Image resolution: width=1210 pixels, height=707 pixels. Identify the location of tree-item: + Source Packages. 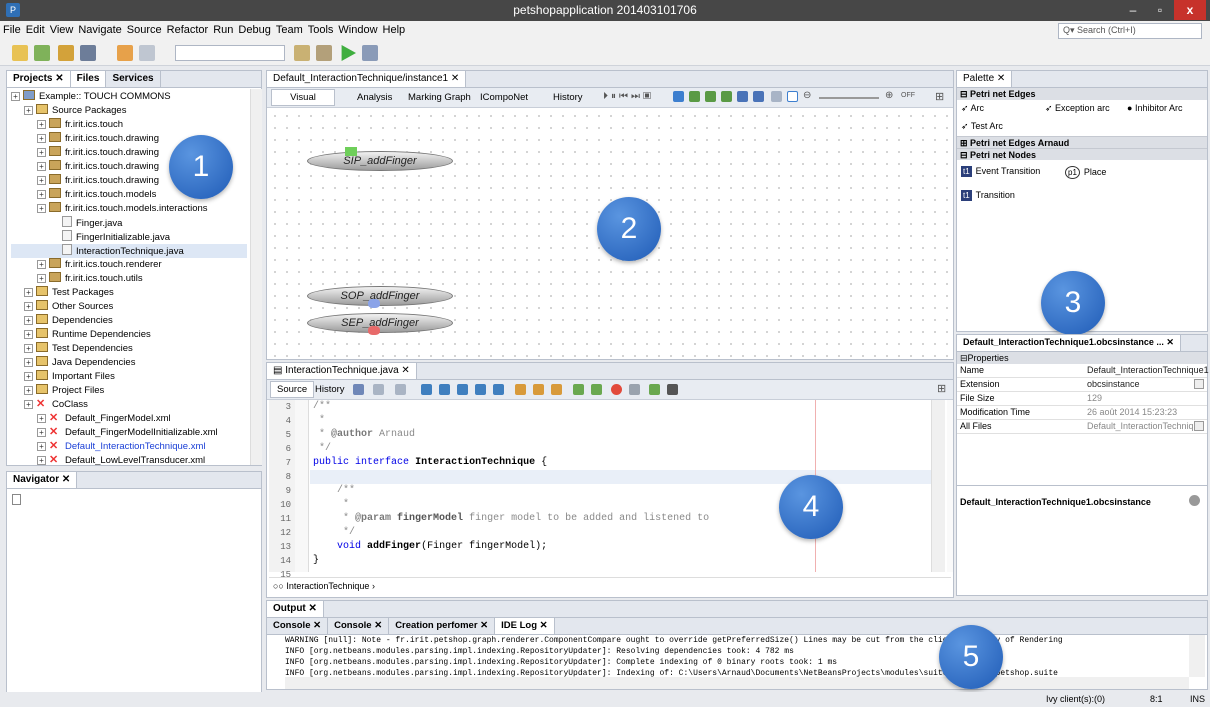
(129, 111).